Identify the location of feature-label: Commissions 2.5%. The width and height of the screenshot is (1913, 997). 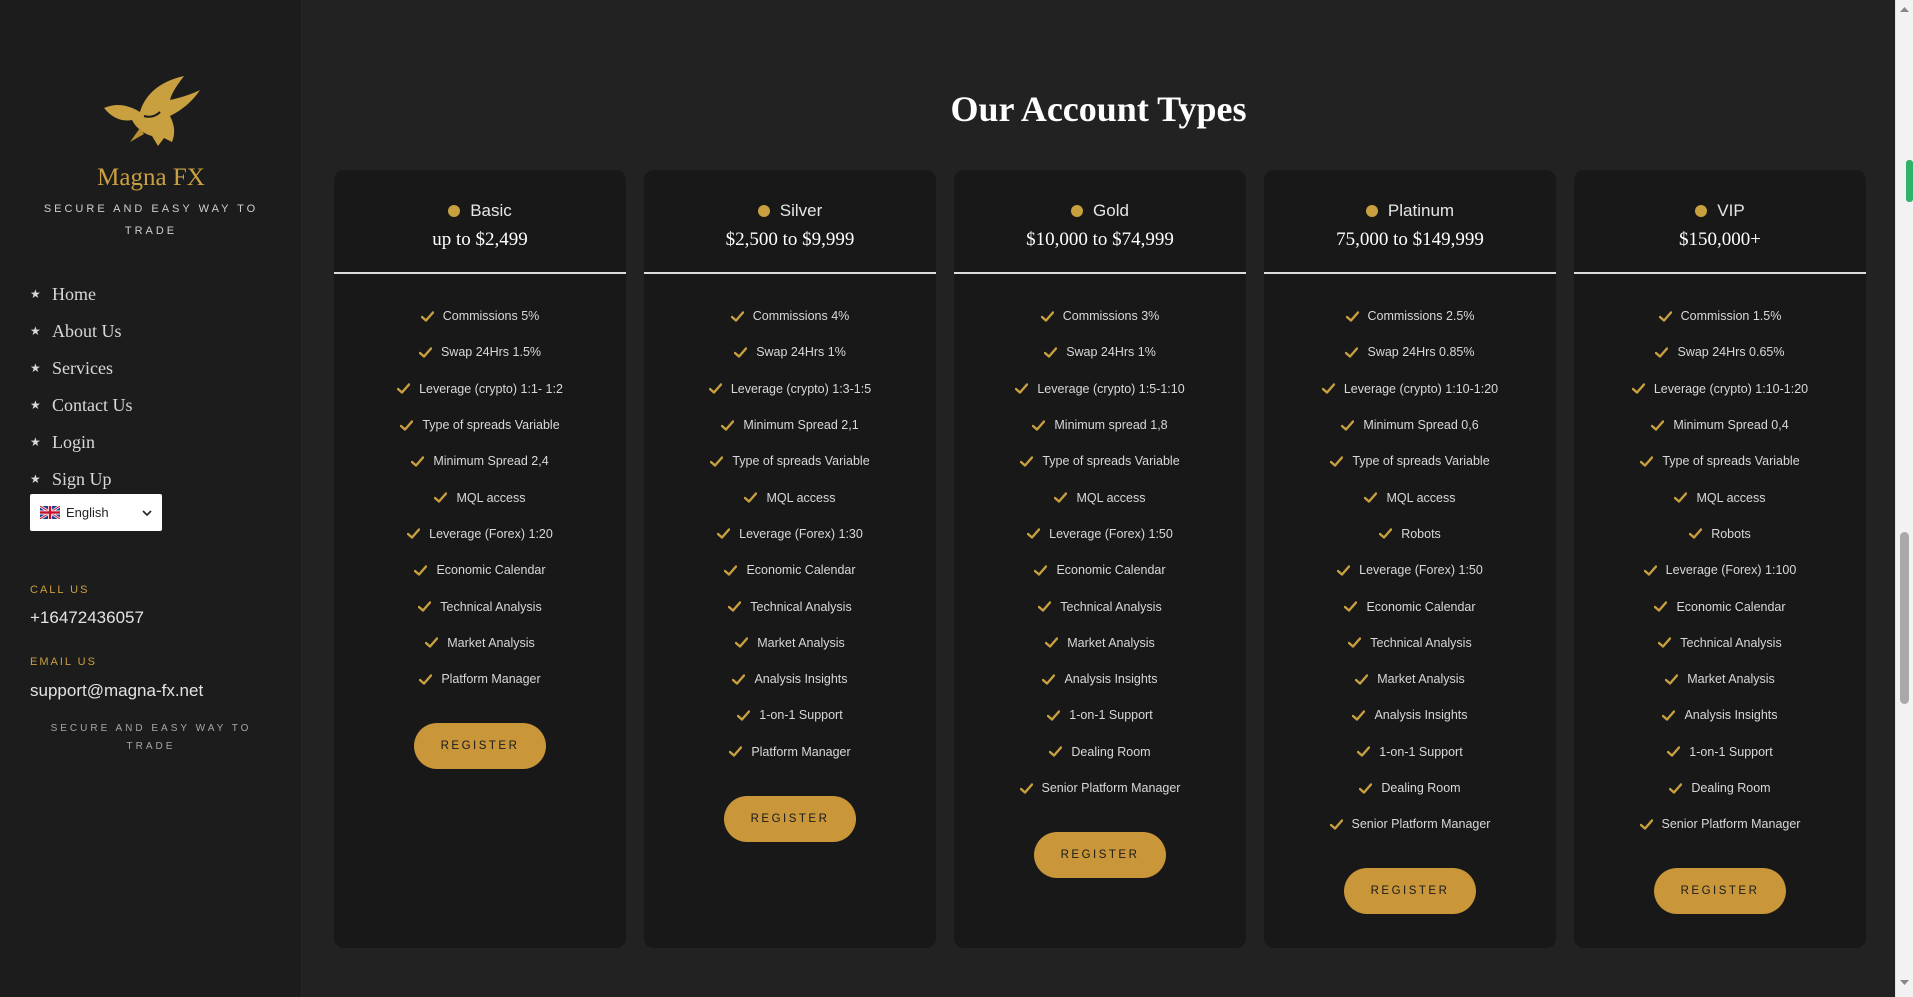
(1421, 316).